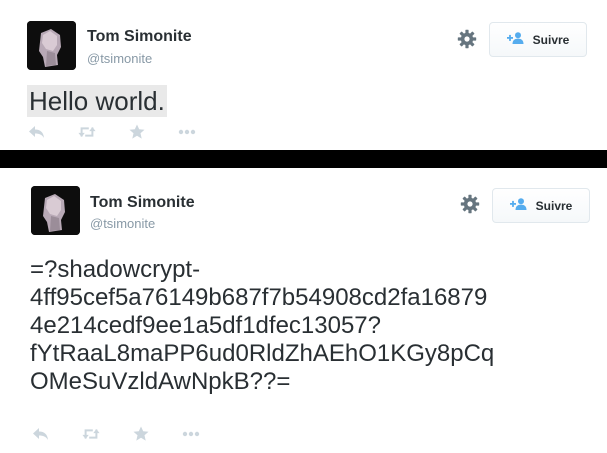 This screenshot has width=607, height=453. I want to click on tweet-text-line: fYtRaaL8maPP6ud0RldZhAEhO1KGy8pCq, so click(262, 353).